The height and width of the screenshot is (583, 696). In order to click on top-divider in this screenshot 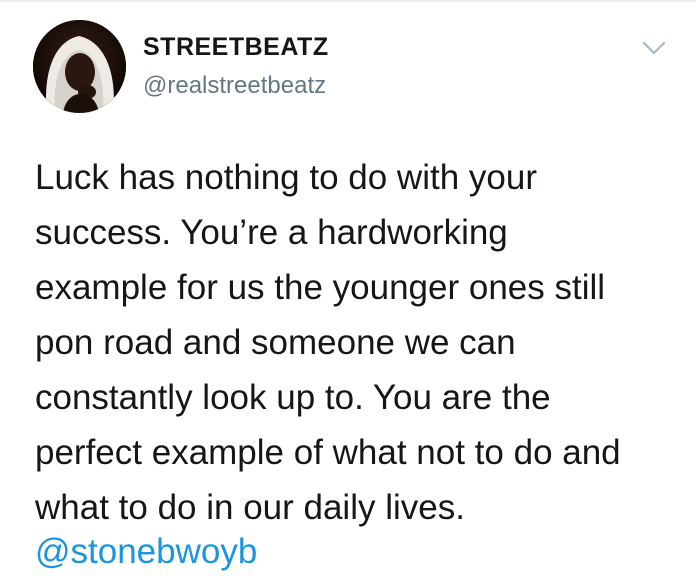, I will do `click(348, 1)`.